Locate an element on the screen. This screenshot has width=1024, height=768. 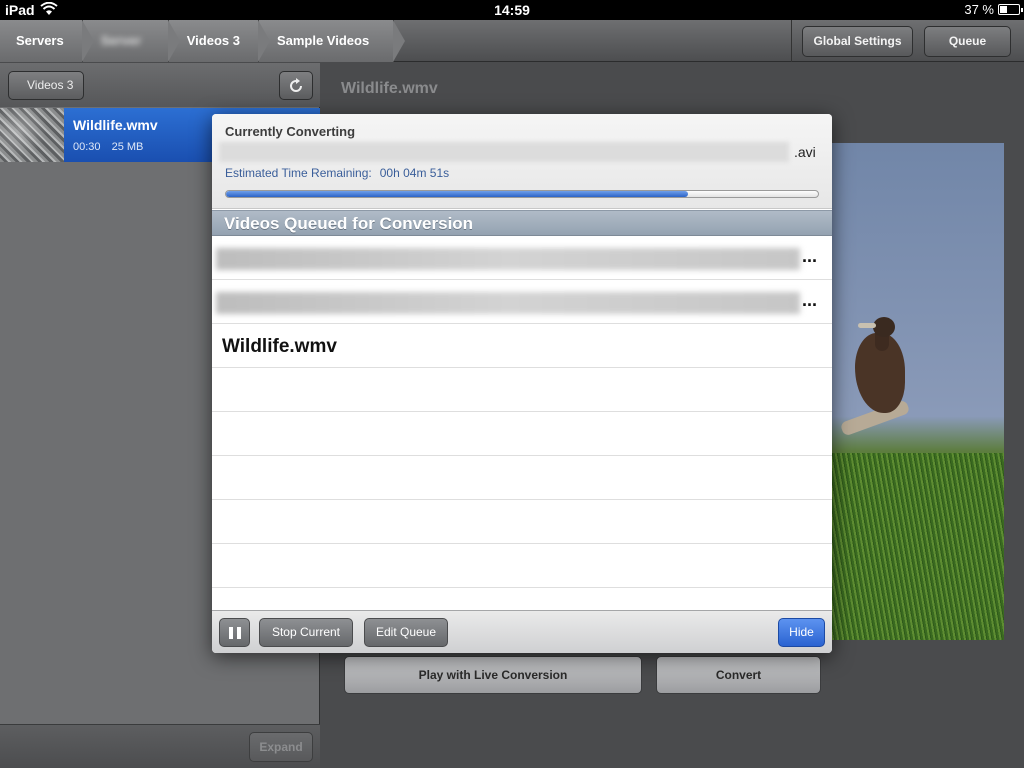
play-live-conversion-button: Play with Live Conversion is located at coordinates (493, 675).